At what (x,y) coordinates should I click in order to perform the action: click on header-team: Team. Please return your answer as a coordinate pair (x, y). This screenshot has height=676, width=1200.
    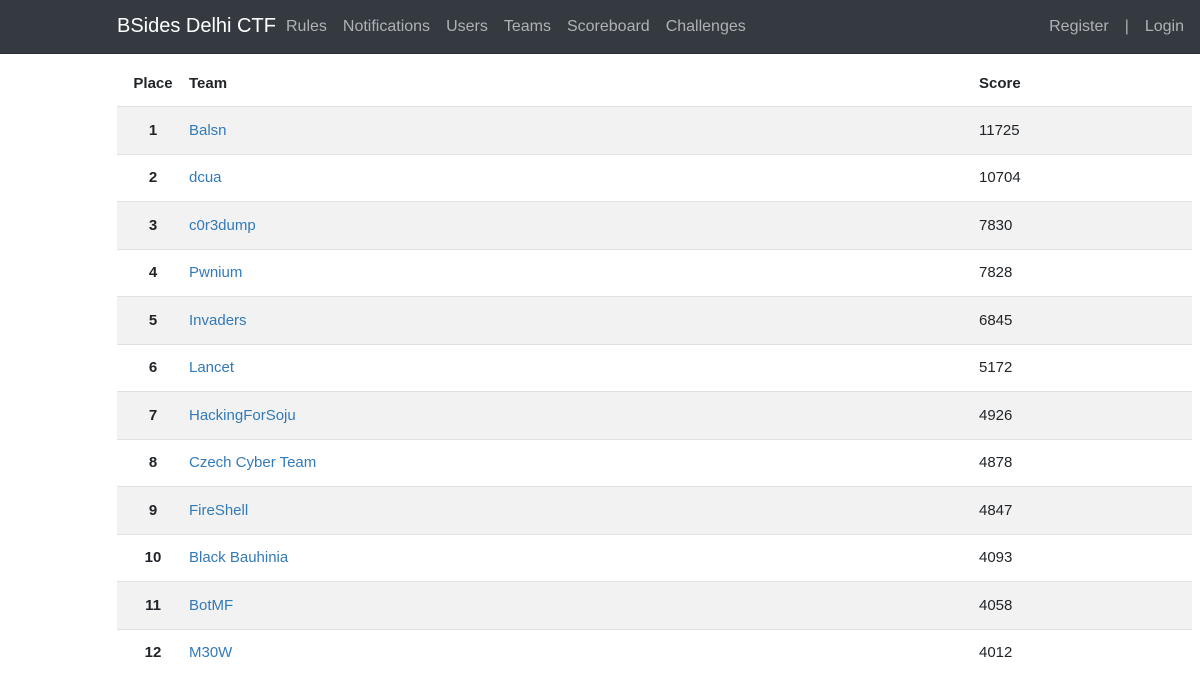
    Looking at the image, I should click on (584, 83).